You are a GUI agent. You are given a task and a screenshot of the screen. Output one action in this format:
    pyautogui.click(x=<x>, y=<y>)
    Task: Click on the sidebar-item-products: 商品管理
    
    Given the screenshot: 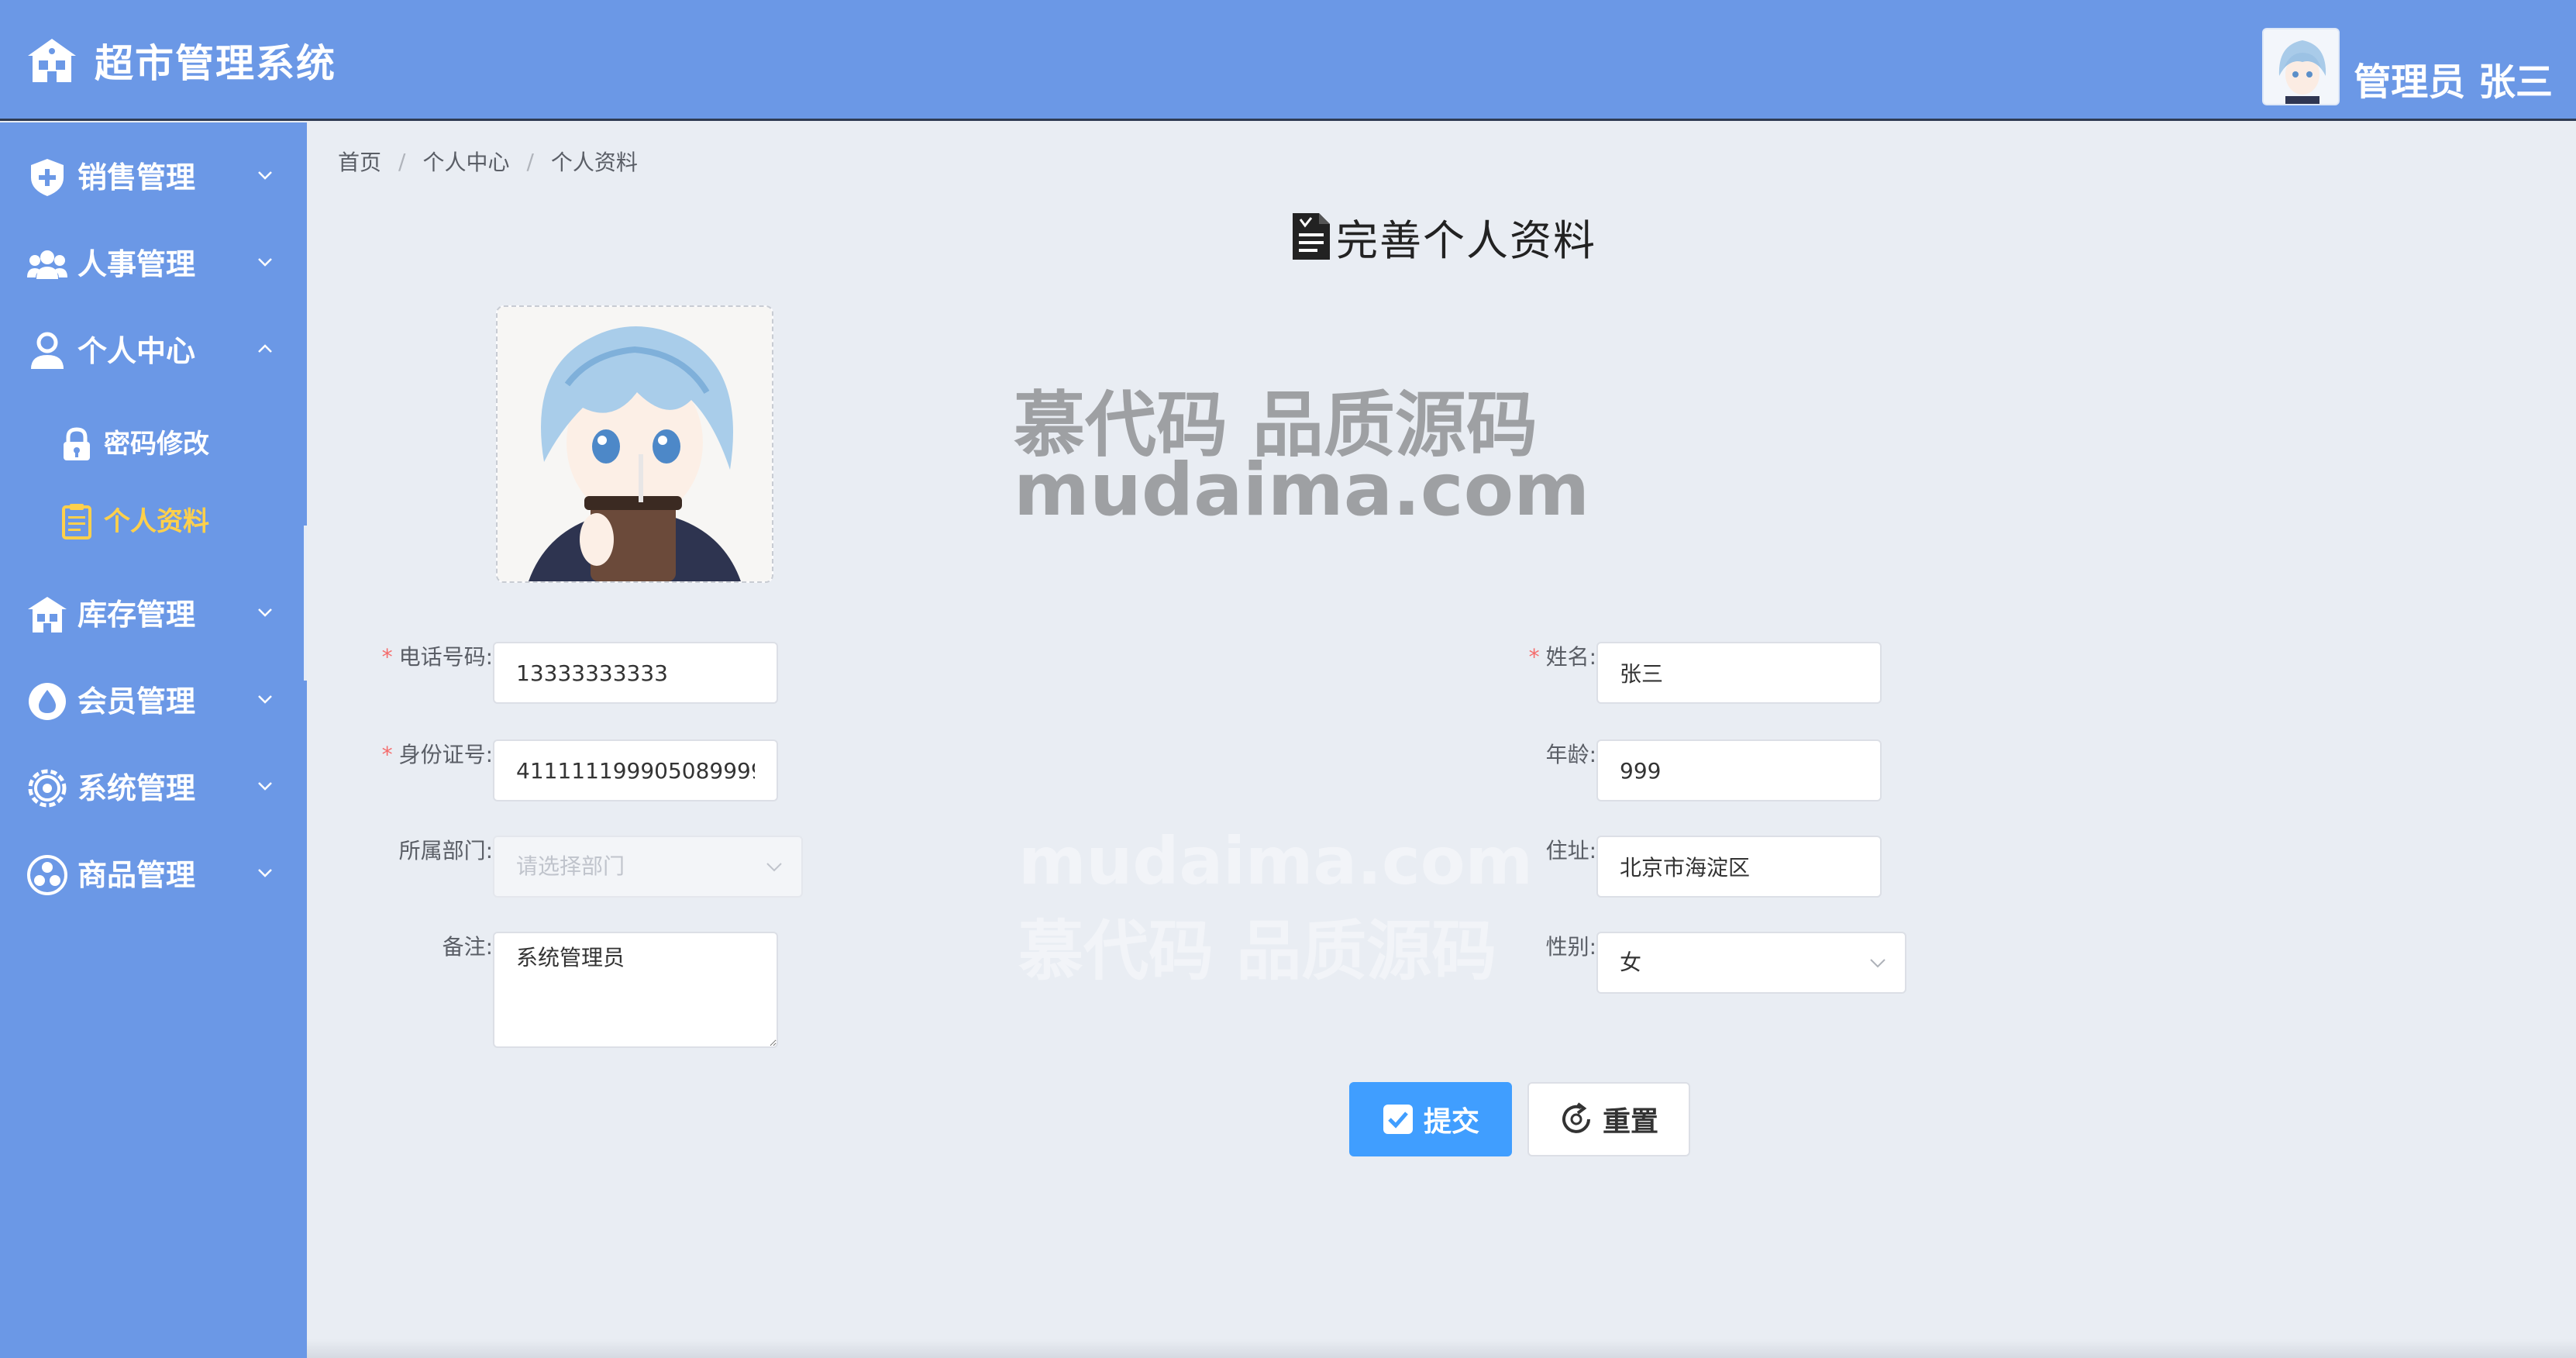 What is the action you would take?
    pyautogui.click(x=153, y=873)
    